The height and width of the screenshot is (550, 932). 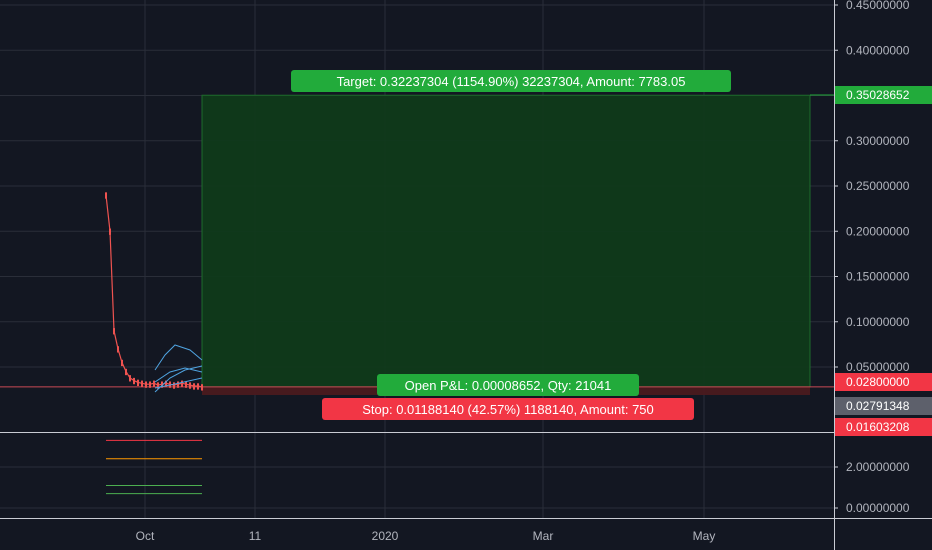 I want to click on time-axis-label: May, so click(x=704, y=536).